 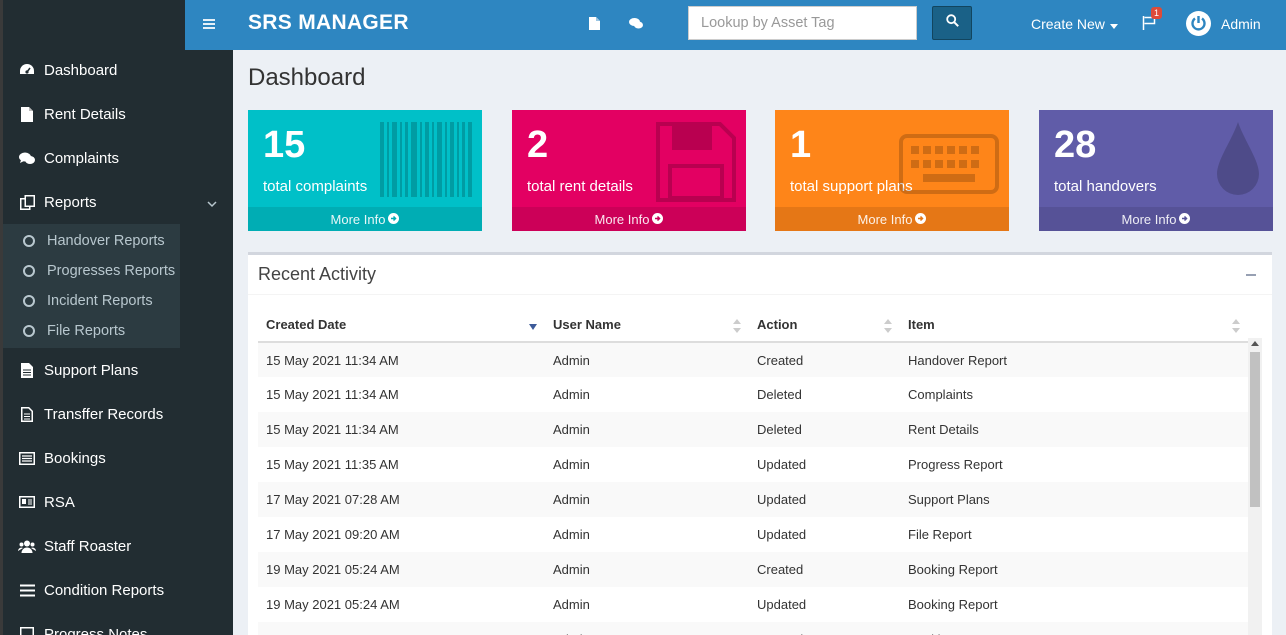 I want to click on submenu-item-handover-reports: Handover Reports, so click(x=91, y=241).